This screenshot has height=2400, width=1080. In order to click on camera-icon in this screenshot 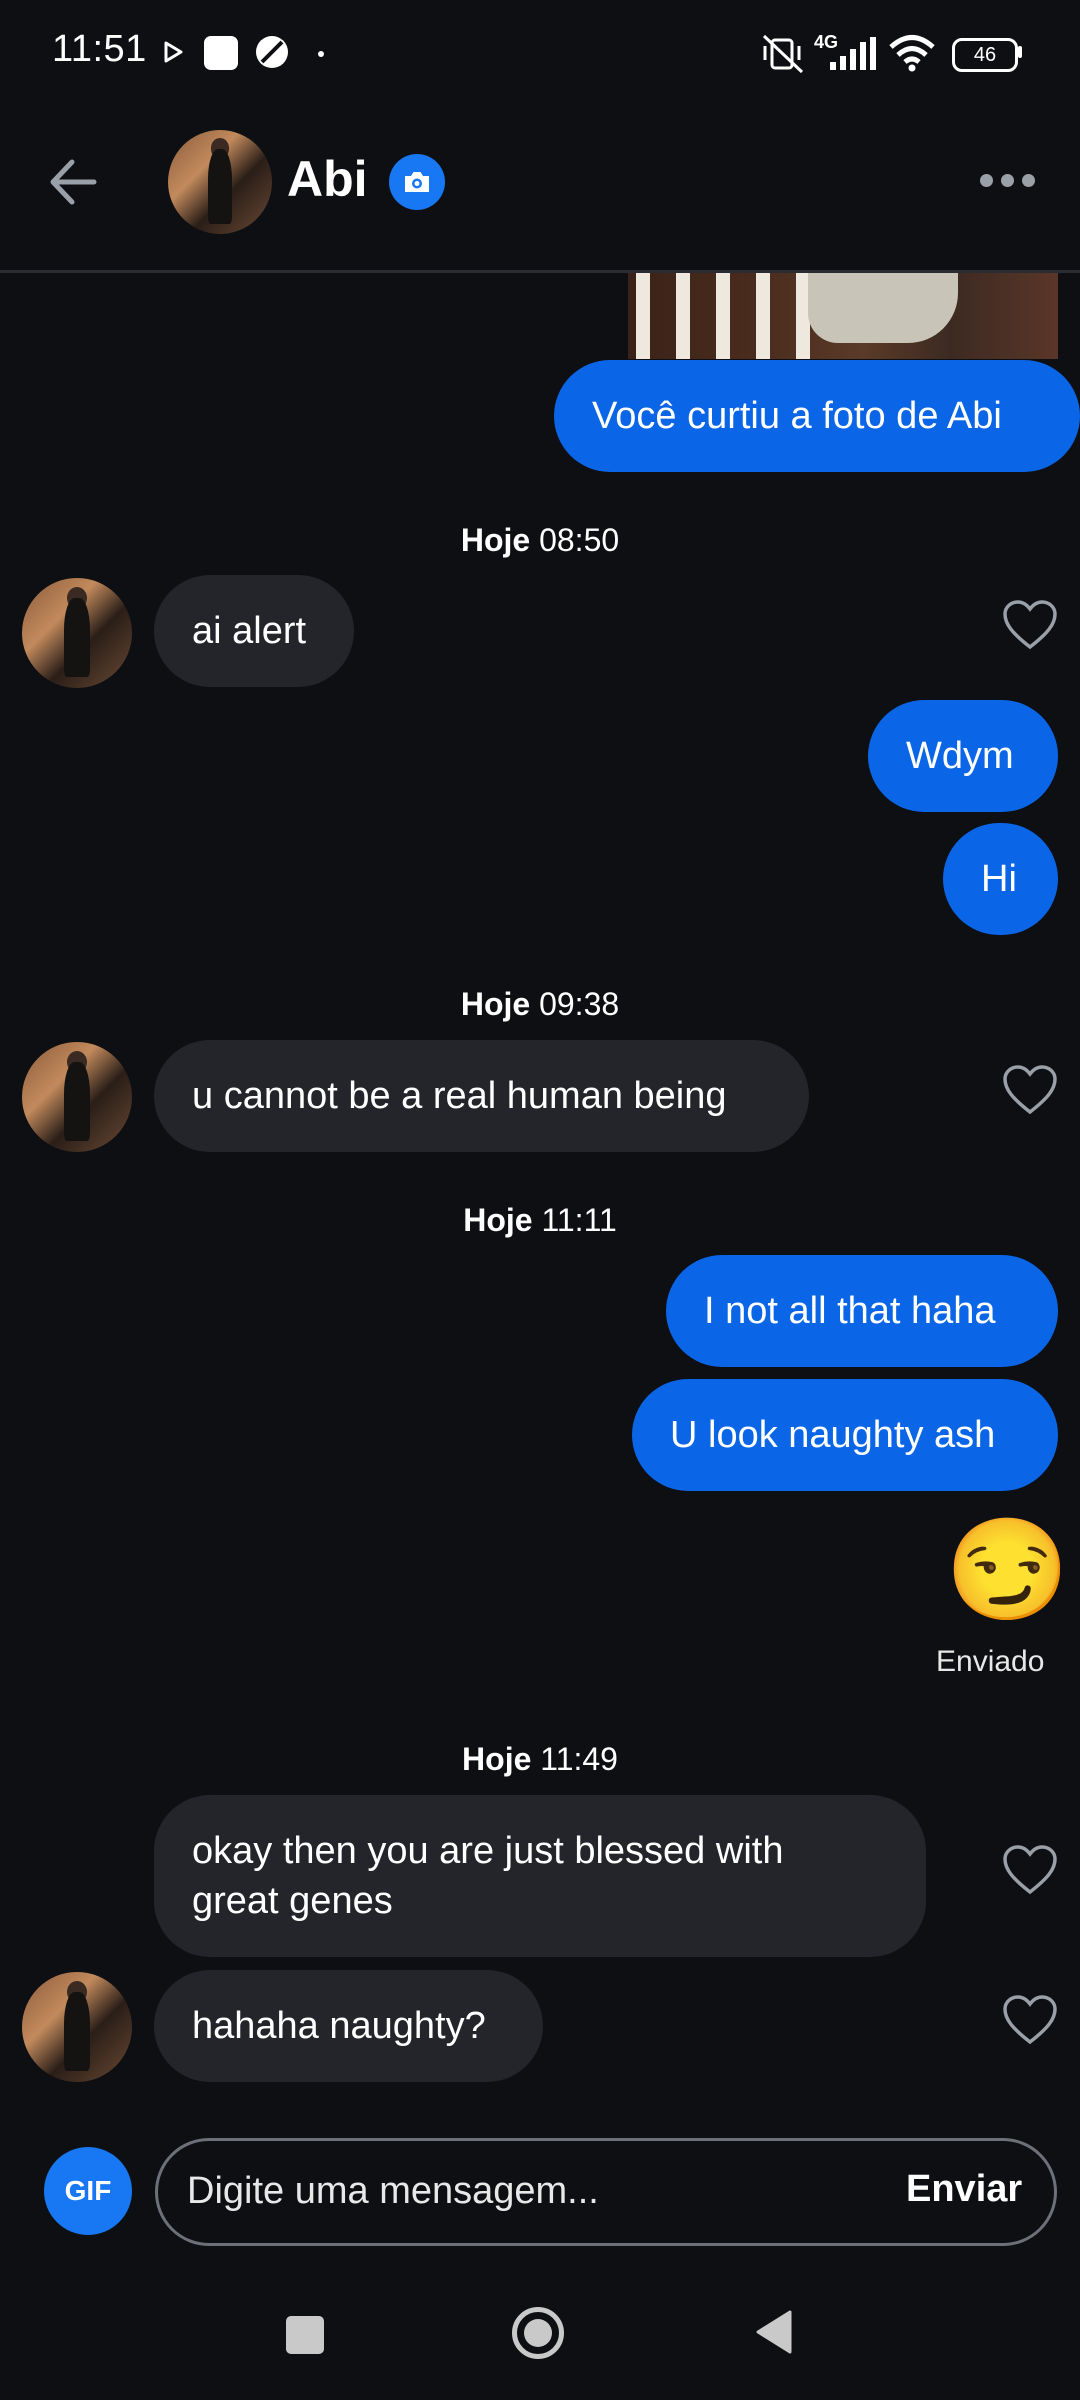, I will do `click(417, 182)`.